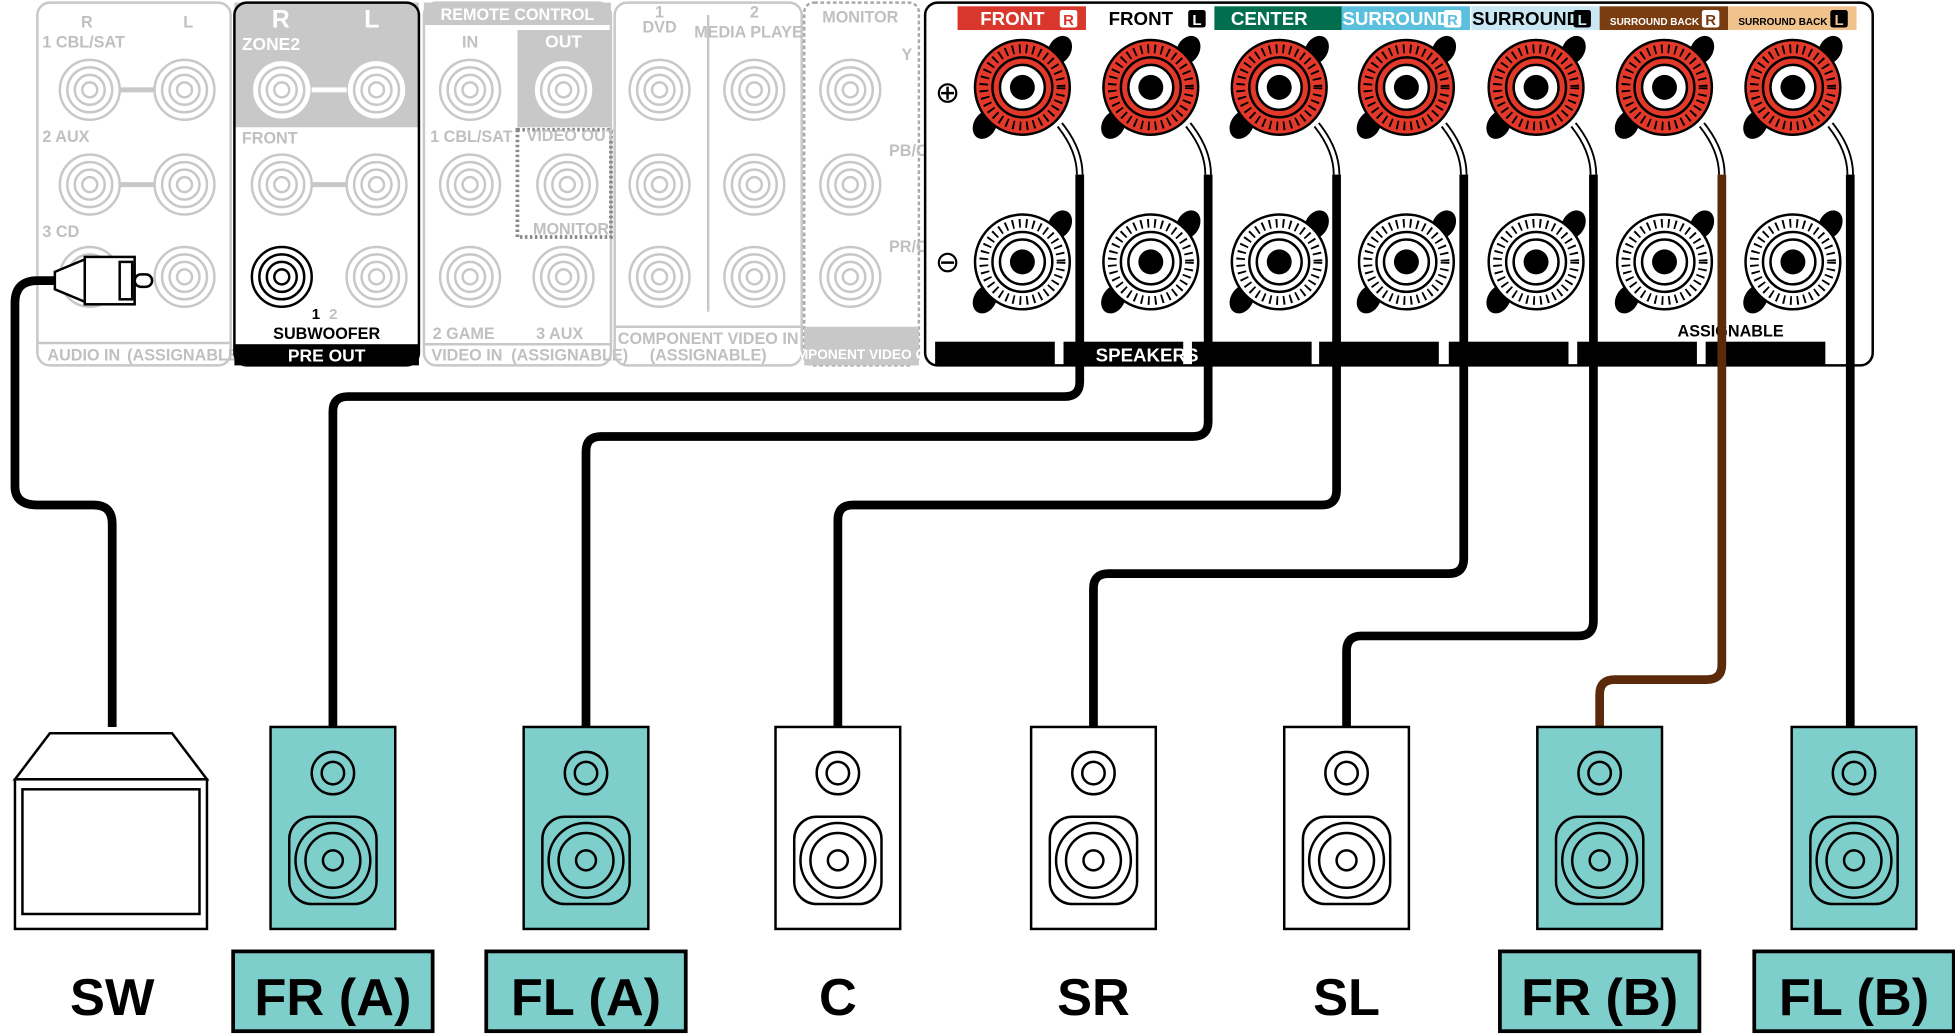 The height and width of the screenshot is (1035, 1955). I want to click on audio-in-l-label: L, so click(188, 23).